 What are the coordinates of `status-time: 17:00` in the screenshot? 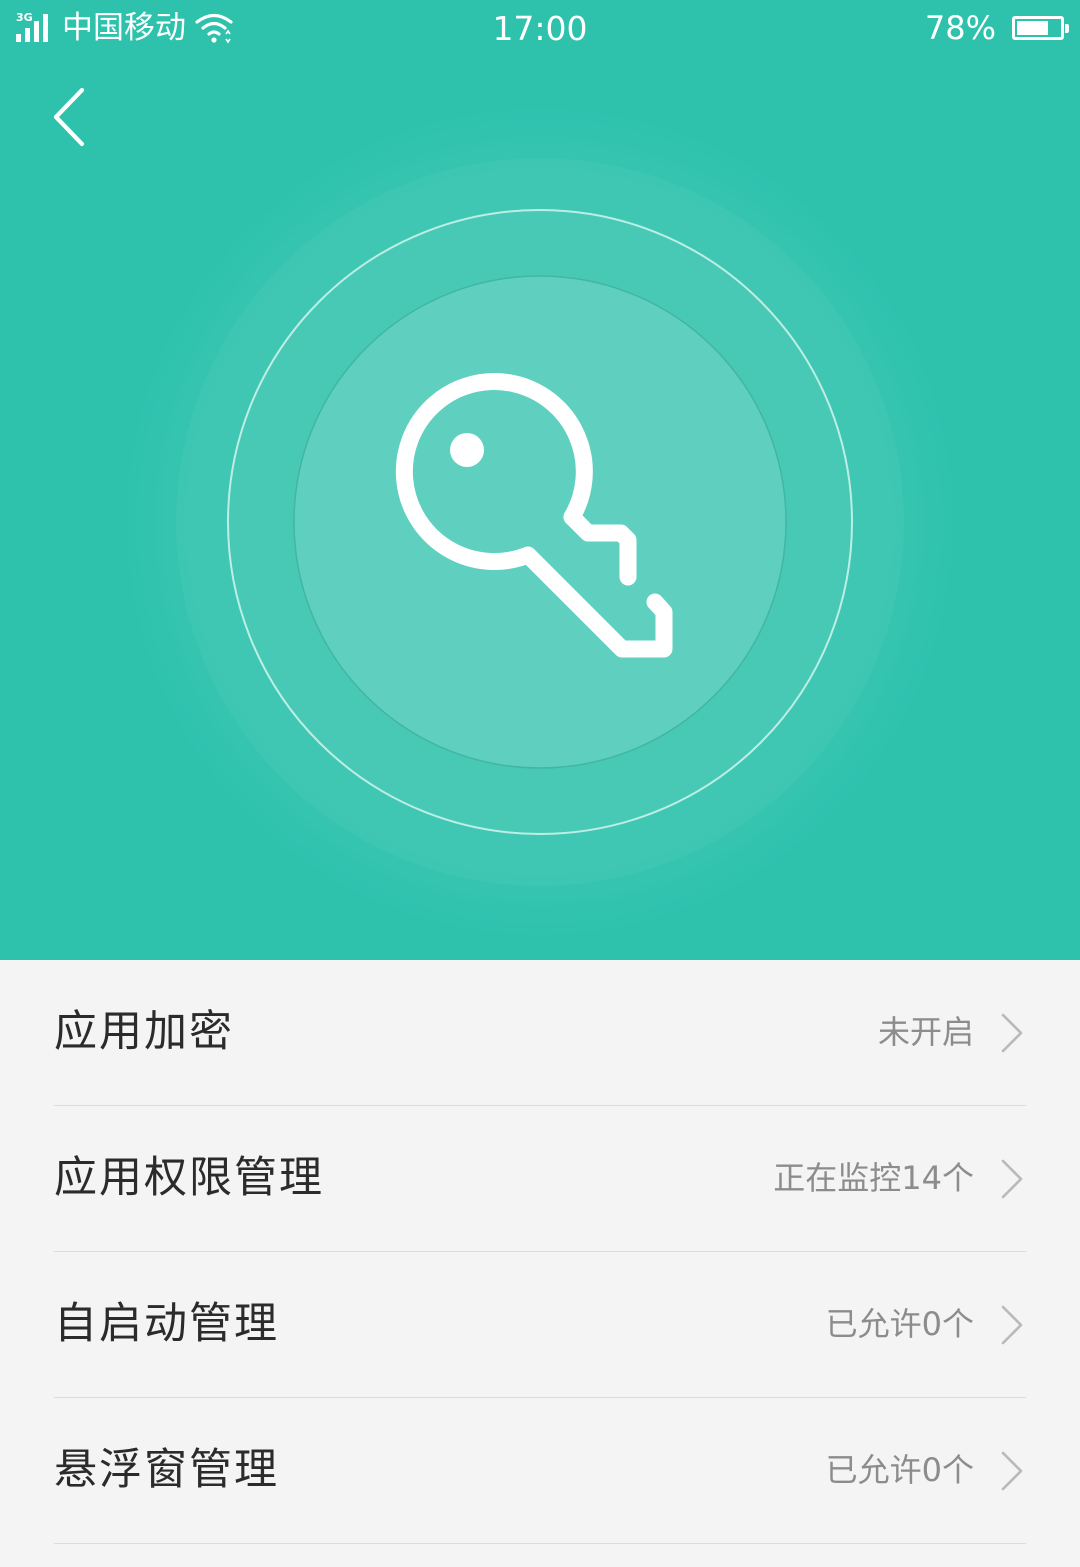 It's located at (540, 28).